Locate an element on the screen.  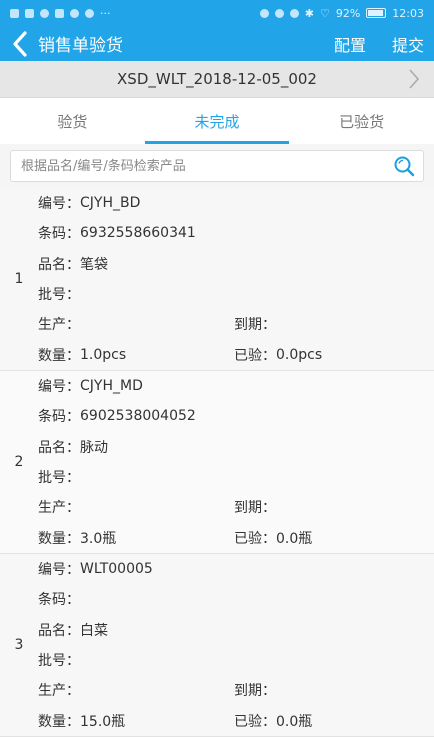
status-icons-right: ✱ ♡ 92% 12:03 is located at coordinates (341, 13).